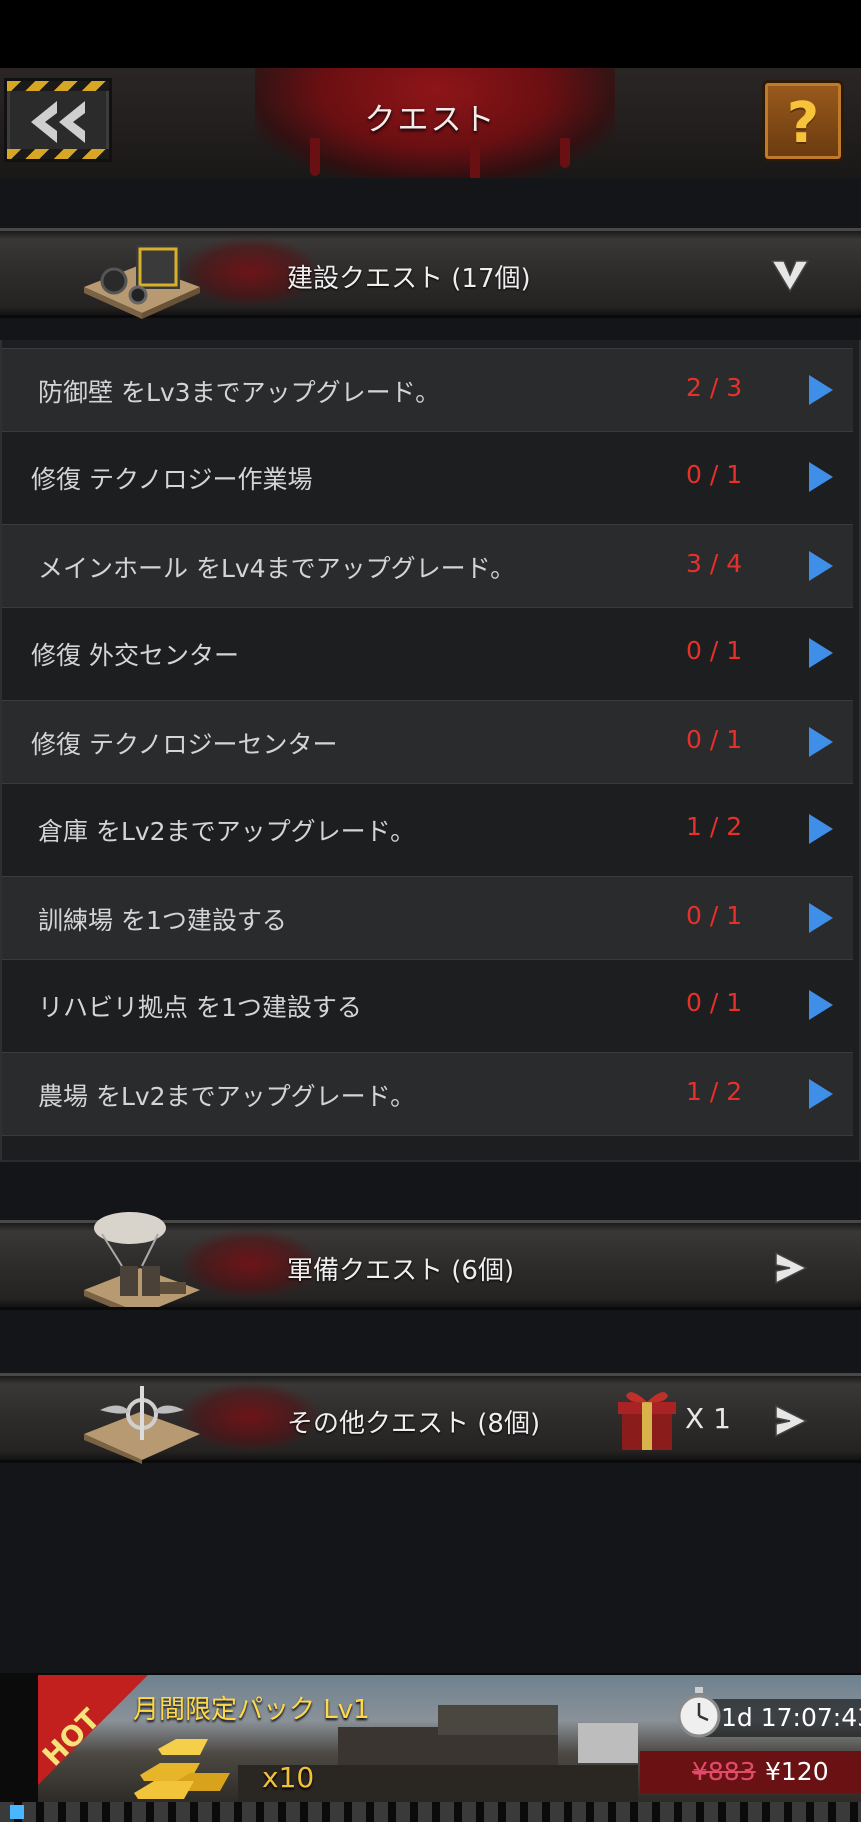  What do you see at coordinates (142, 1425) in the screenshot?
I see `emblem-icon` at bounding box center [142, 1425].